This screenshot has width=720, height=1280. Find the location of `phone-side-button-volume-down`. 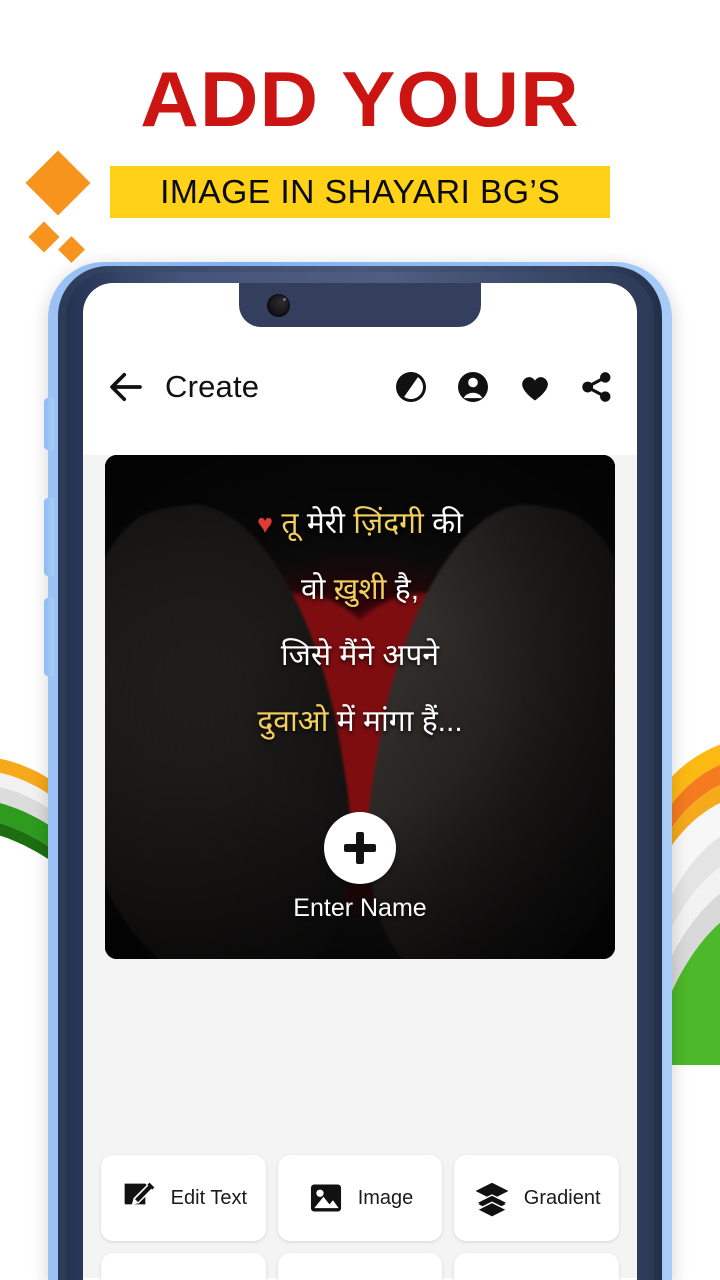

phone-side-button-volume-down is located at coordinates (49, 637).